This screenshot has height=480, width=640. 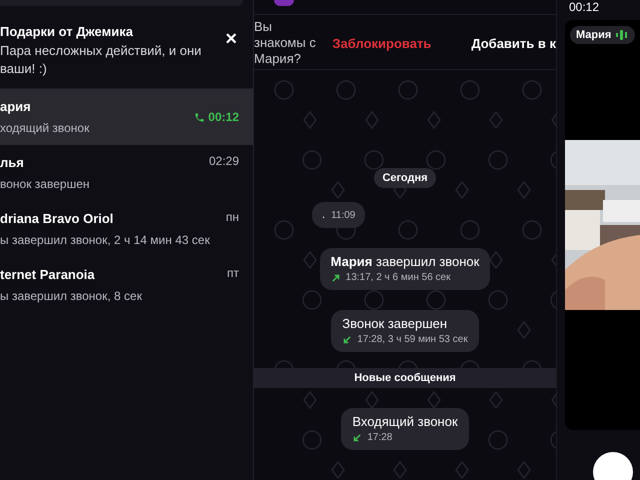 What do you see at coordinates (45, 128) in the screenshot?
I see `chat-preview: ходящий звонок` at bounding box center [45, 128].